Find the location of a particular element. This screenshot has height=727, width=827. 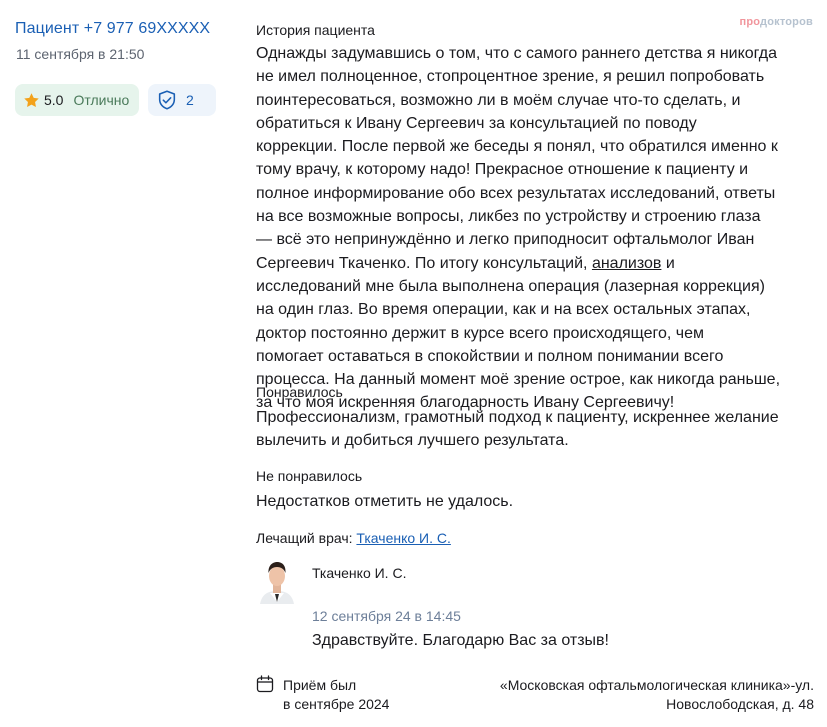

history-heading: История пациента is located at coordinates (315, 30).